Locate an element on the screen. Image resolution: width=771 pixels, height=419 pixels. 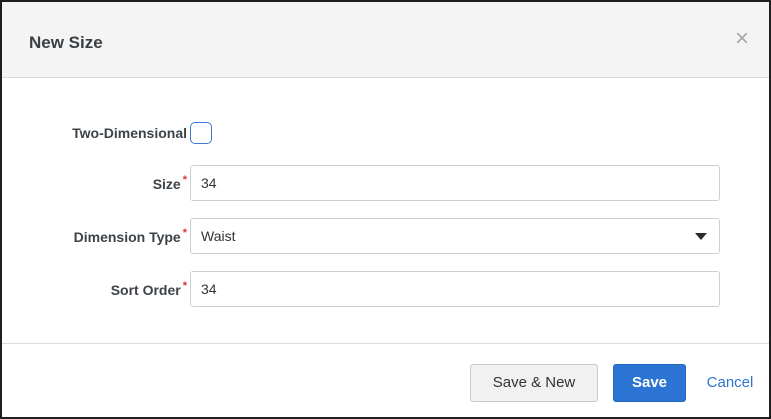
dimension-type-select: Waist is located at coordinates (455, 236).